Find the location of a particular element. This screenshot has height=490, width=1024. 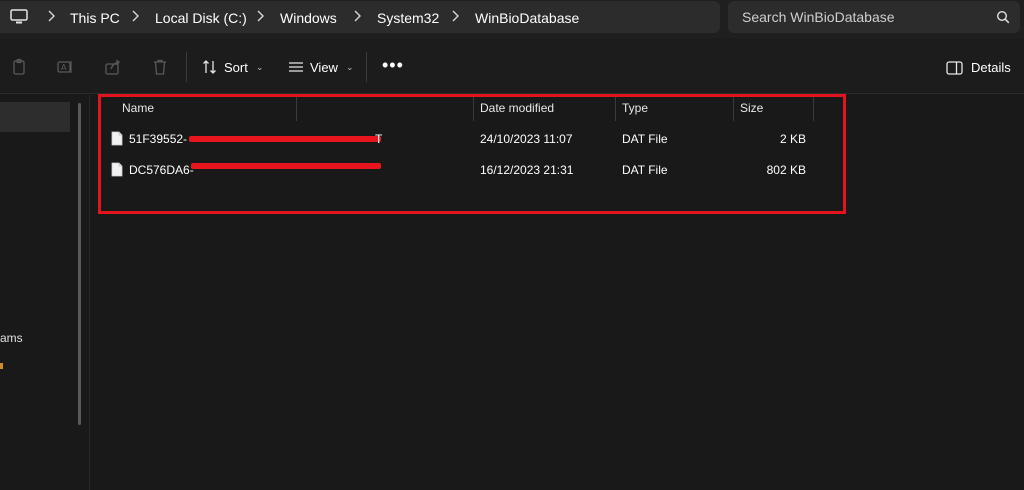

rename-icon: A is located at coordinates (65, 67).